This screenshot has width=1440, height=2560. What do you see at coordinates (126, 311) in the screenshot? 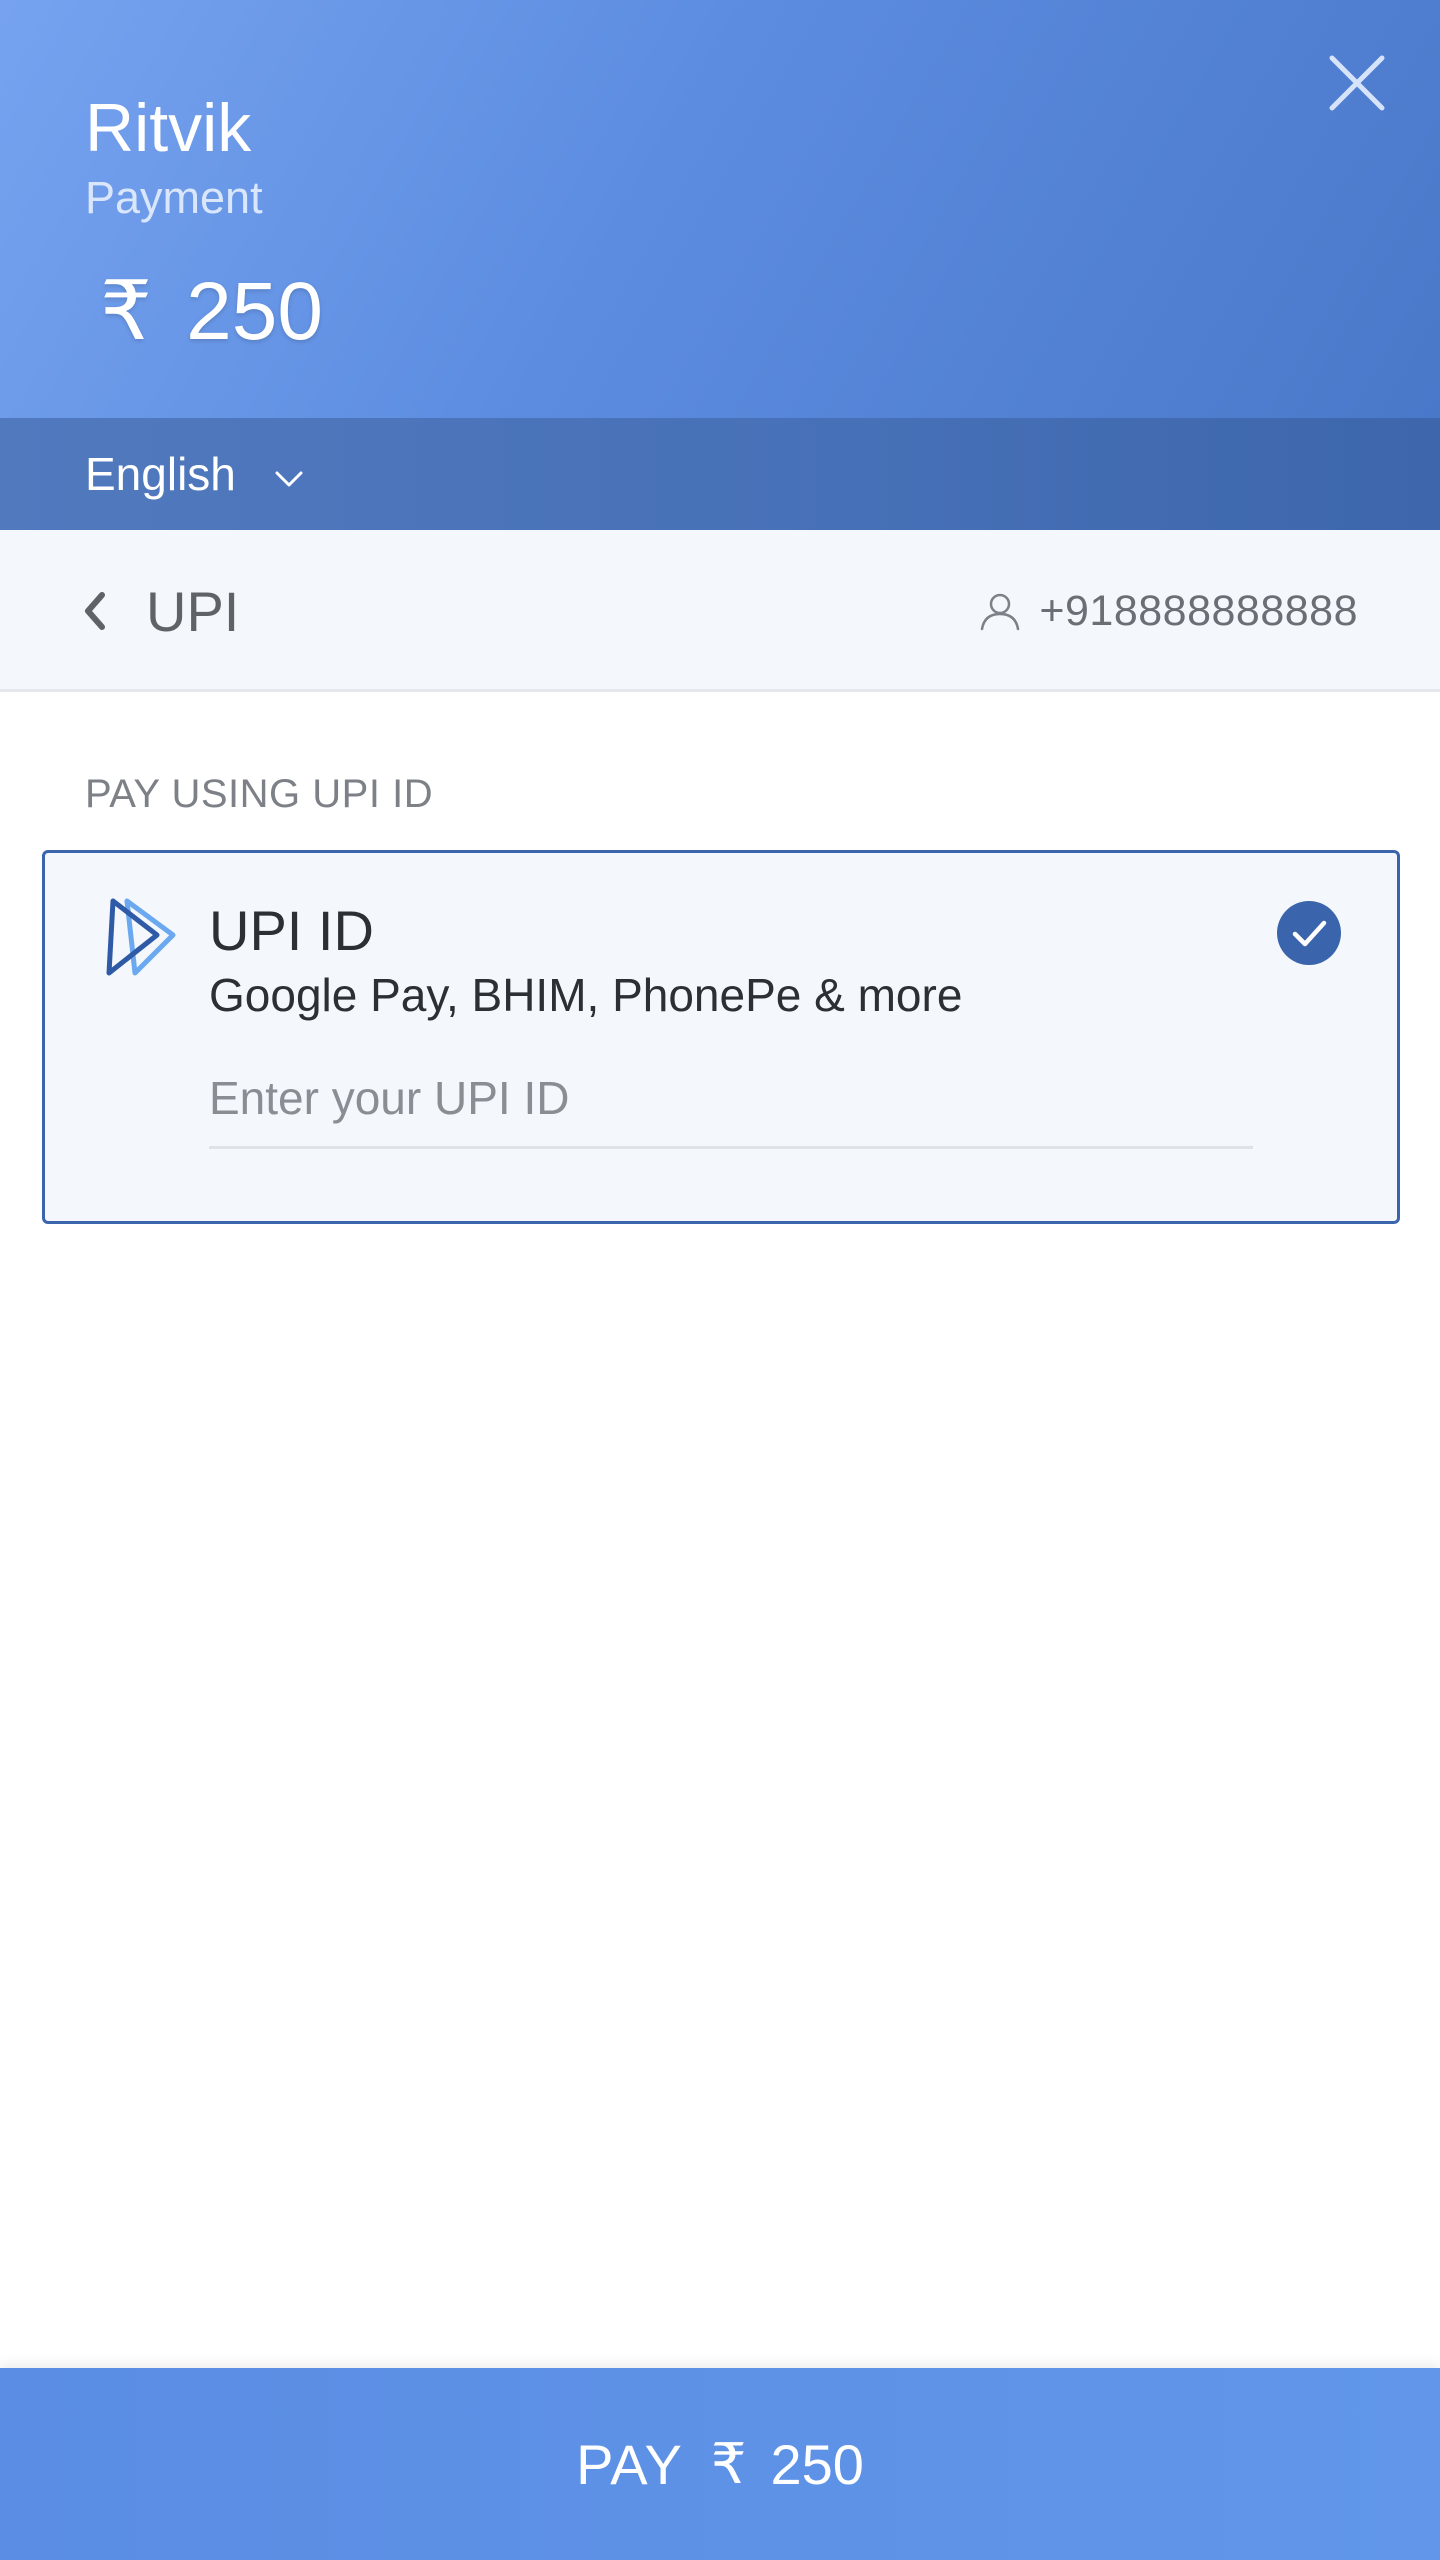
I see `currency-symbol: ₹` at bounding box center [126, 311].